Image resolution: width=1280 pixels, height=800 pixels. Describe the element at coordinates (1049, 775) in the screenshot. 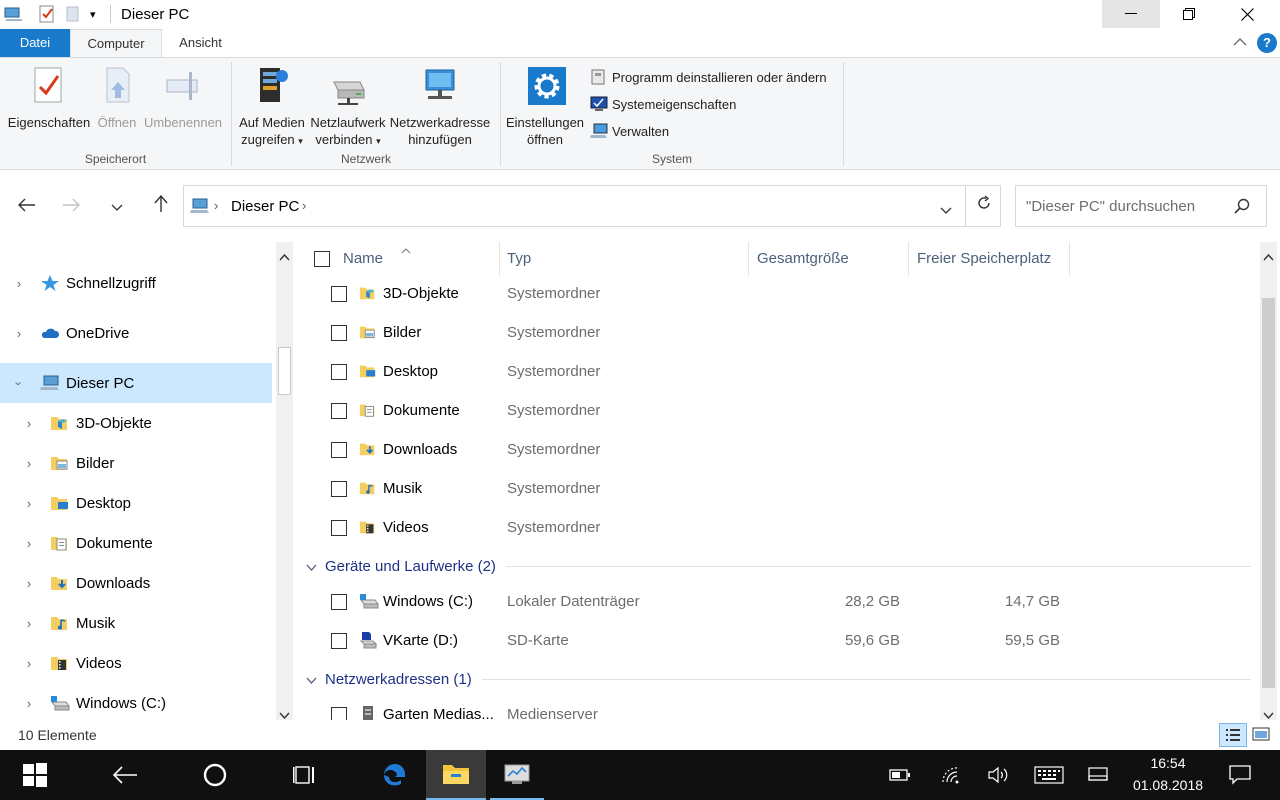

I see `touch-keyboard-icon` at that location.